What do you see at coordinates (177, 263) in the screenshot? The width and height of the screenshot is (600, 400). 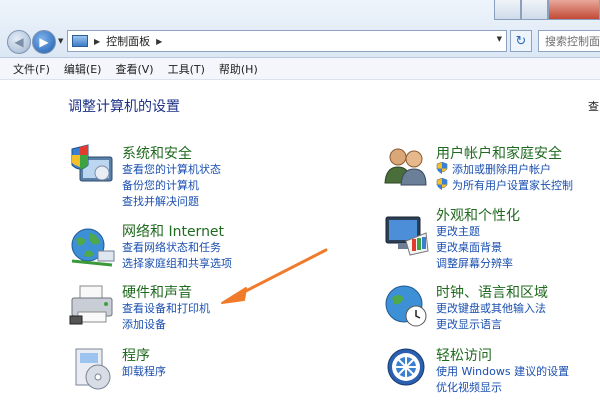 I see `link-homegroup-sharing: 选择家庭组和共享选项` at bounding box center [177, 263].